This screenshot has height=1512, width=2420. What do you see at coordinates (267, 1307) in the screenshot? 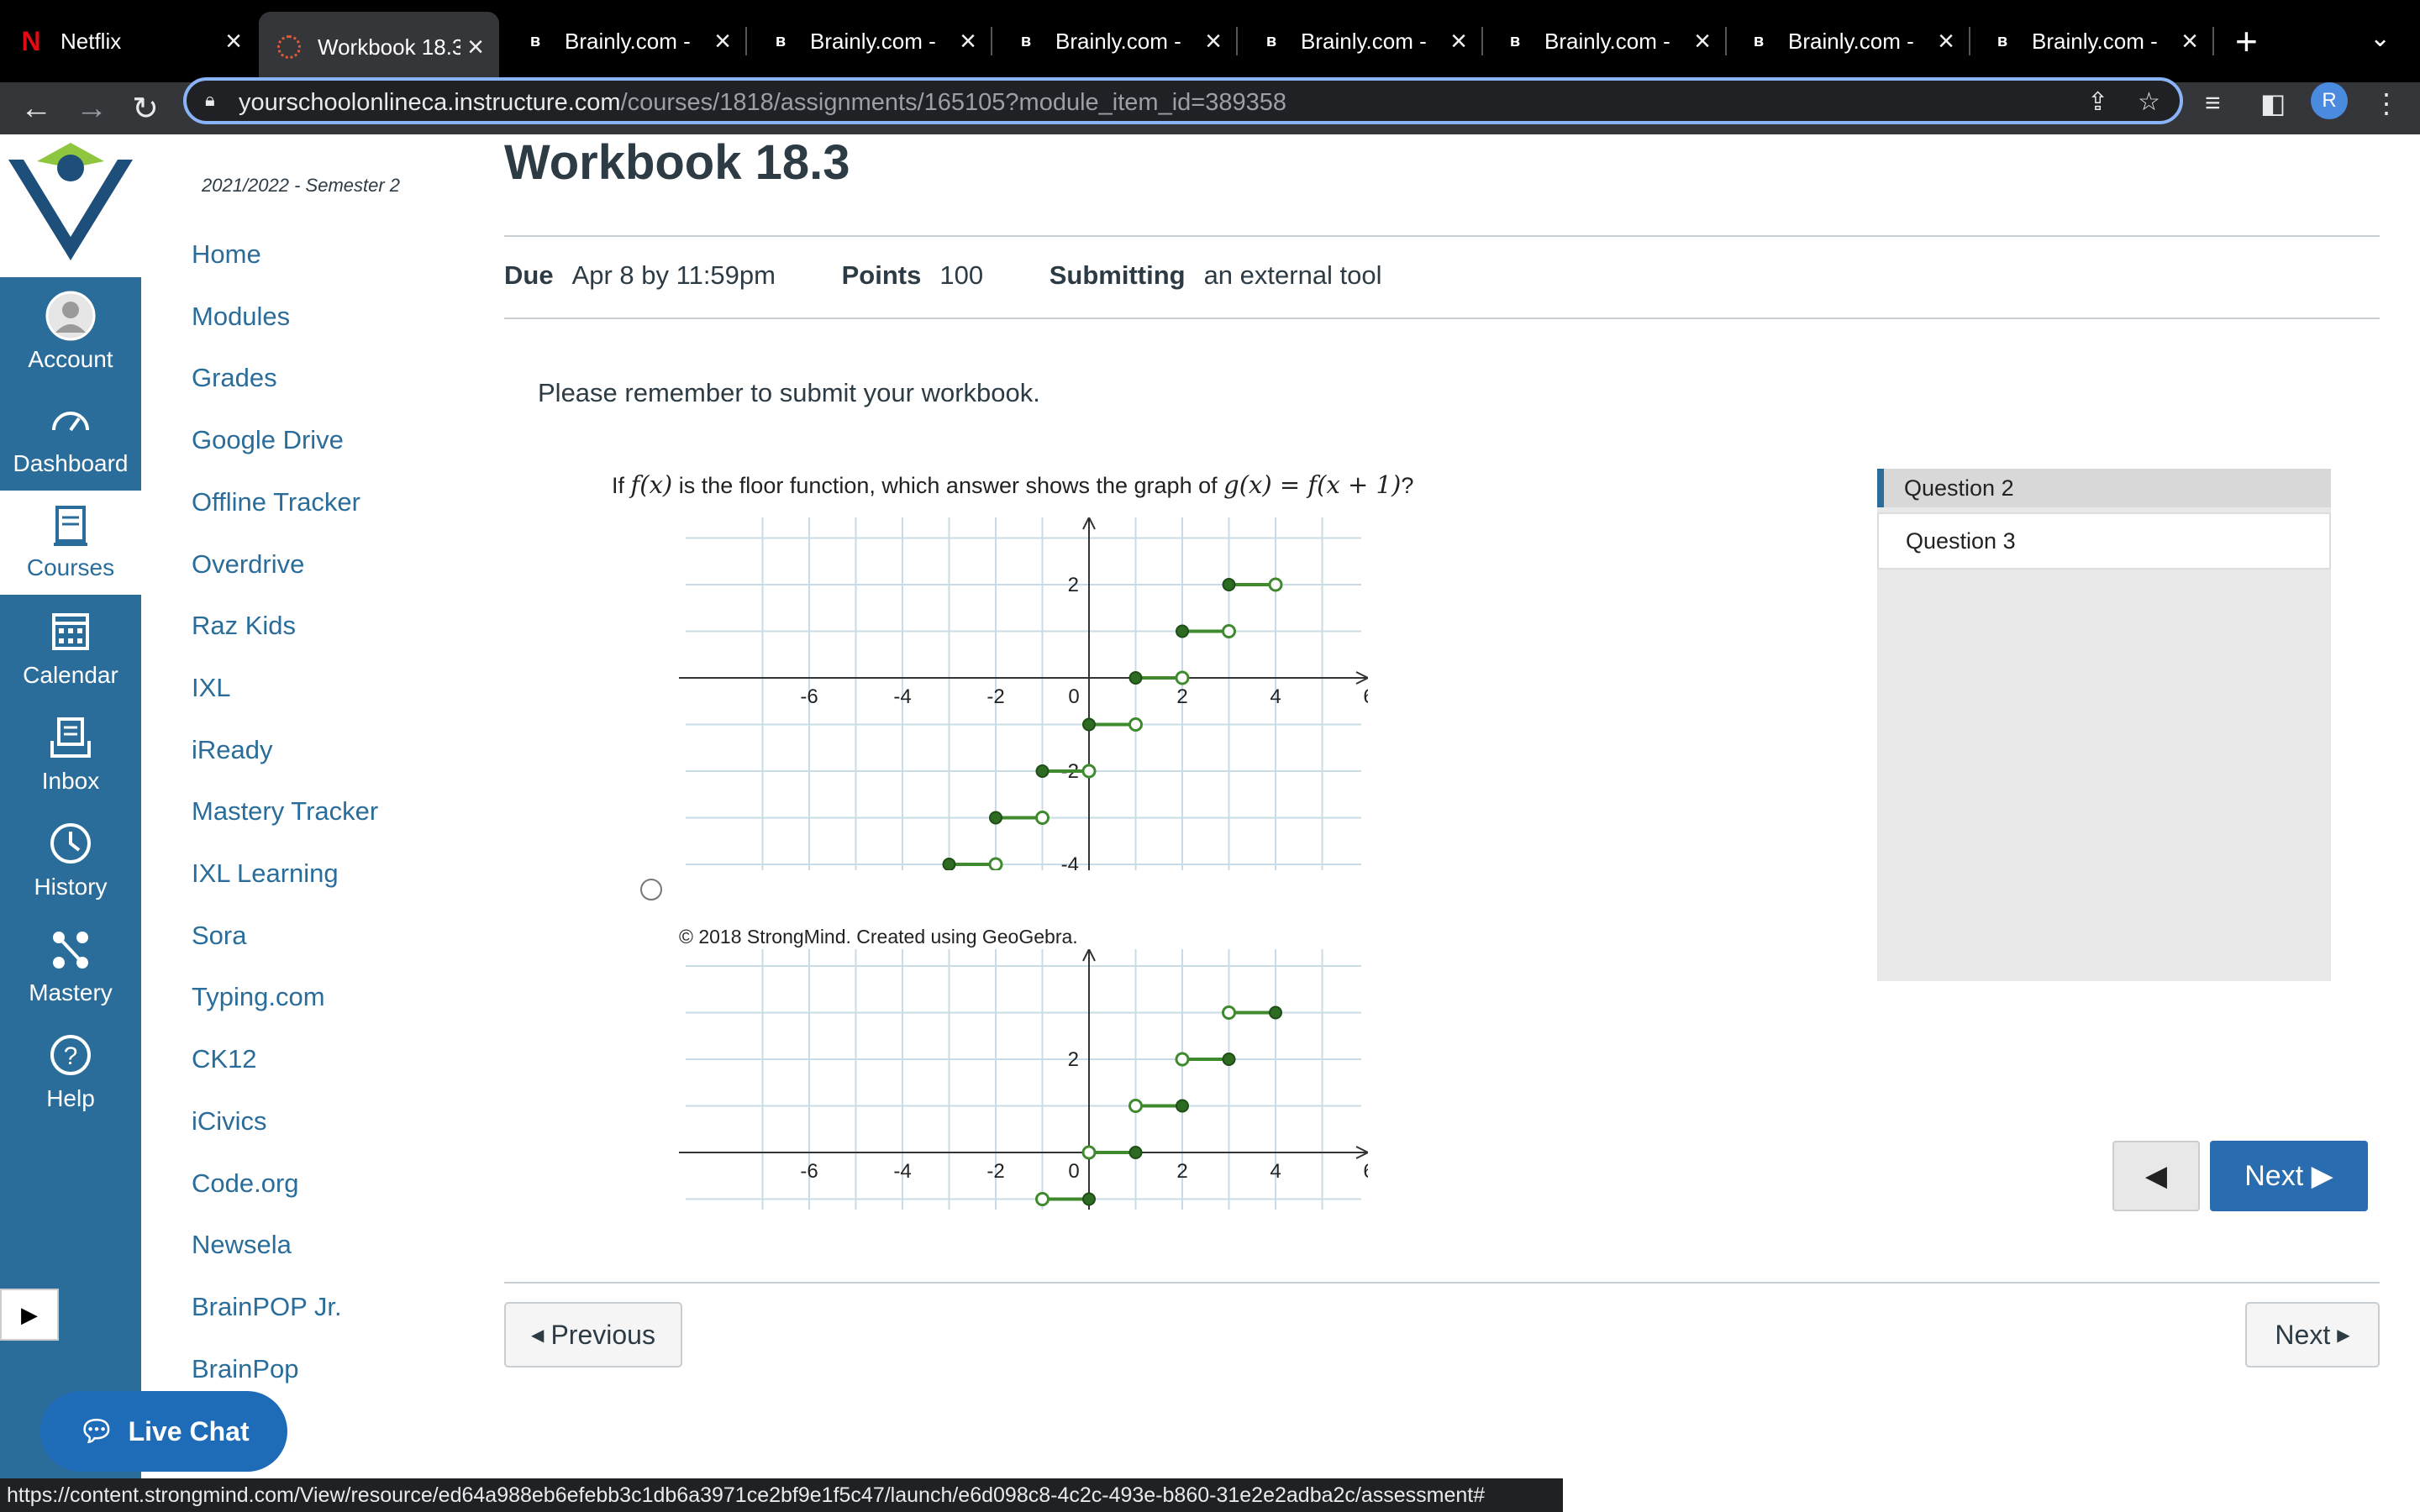
I see `course-nav-link: BrainPOP Jr.` at bounding box center [267, 1307].